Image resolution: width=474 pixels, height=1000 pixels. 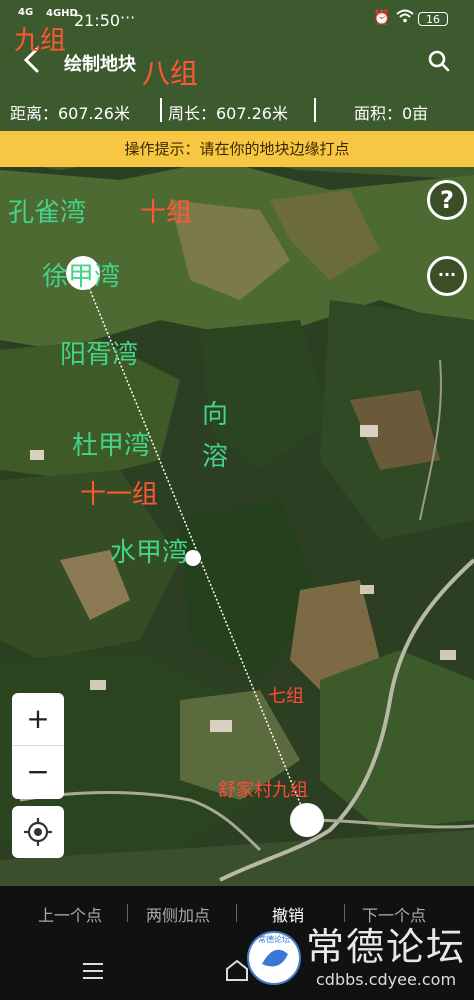 What do you see at coordinates (70, 113) in the screenshot?
I see `distance-stat: 距离：607.26米` at bounding box center [70, 113].